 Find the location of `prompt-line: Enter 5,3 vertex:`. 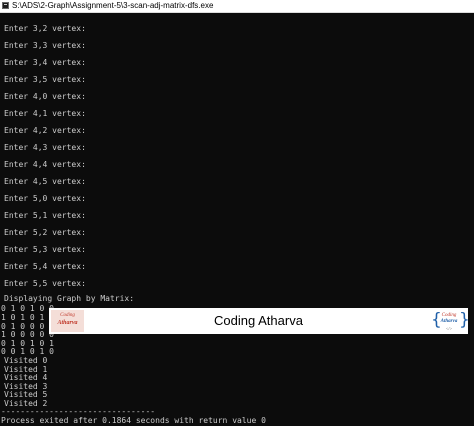

prompt-line: Enter 5,3 vertex: is located at coordinates (45, 249).